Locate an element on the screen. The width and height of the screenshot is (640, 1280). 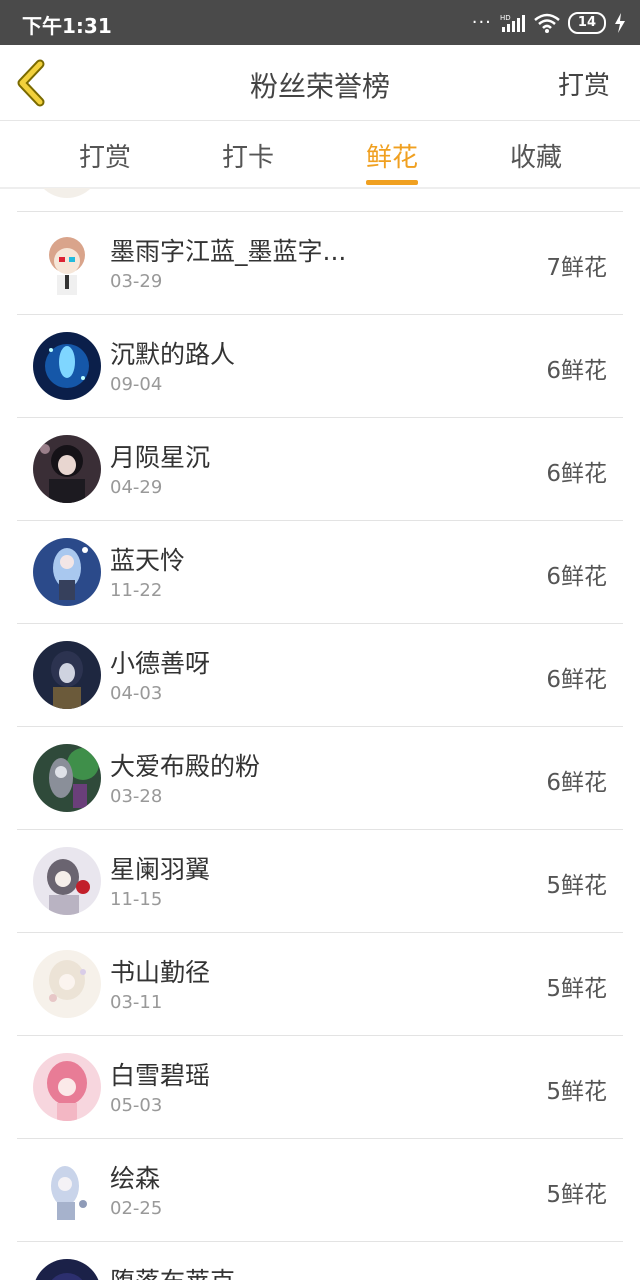
wifi-icon is located at coordinates (547, 23).